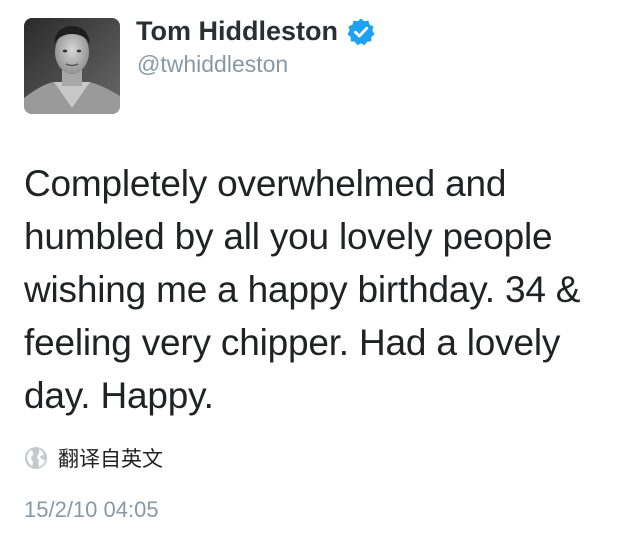 The width and height of the screenshot is (627, 535). What do you see at coordinates (237, 31) in the screenshot?
I see `display-name-text: Tom Hiddleston` at bounding box center [237, 31].